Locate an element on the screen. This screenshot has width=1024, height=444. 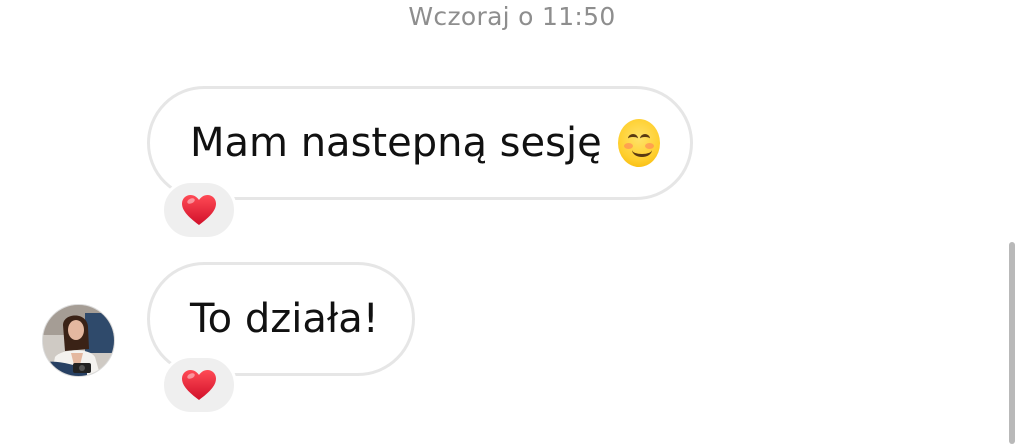
message-bubble: Mam nastepną sesję is located at coordinates (420, 143).